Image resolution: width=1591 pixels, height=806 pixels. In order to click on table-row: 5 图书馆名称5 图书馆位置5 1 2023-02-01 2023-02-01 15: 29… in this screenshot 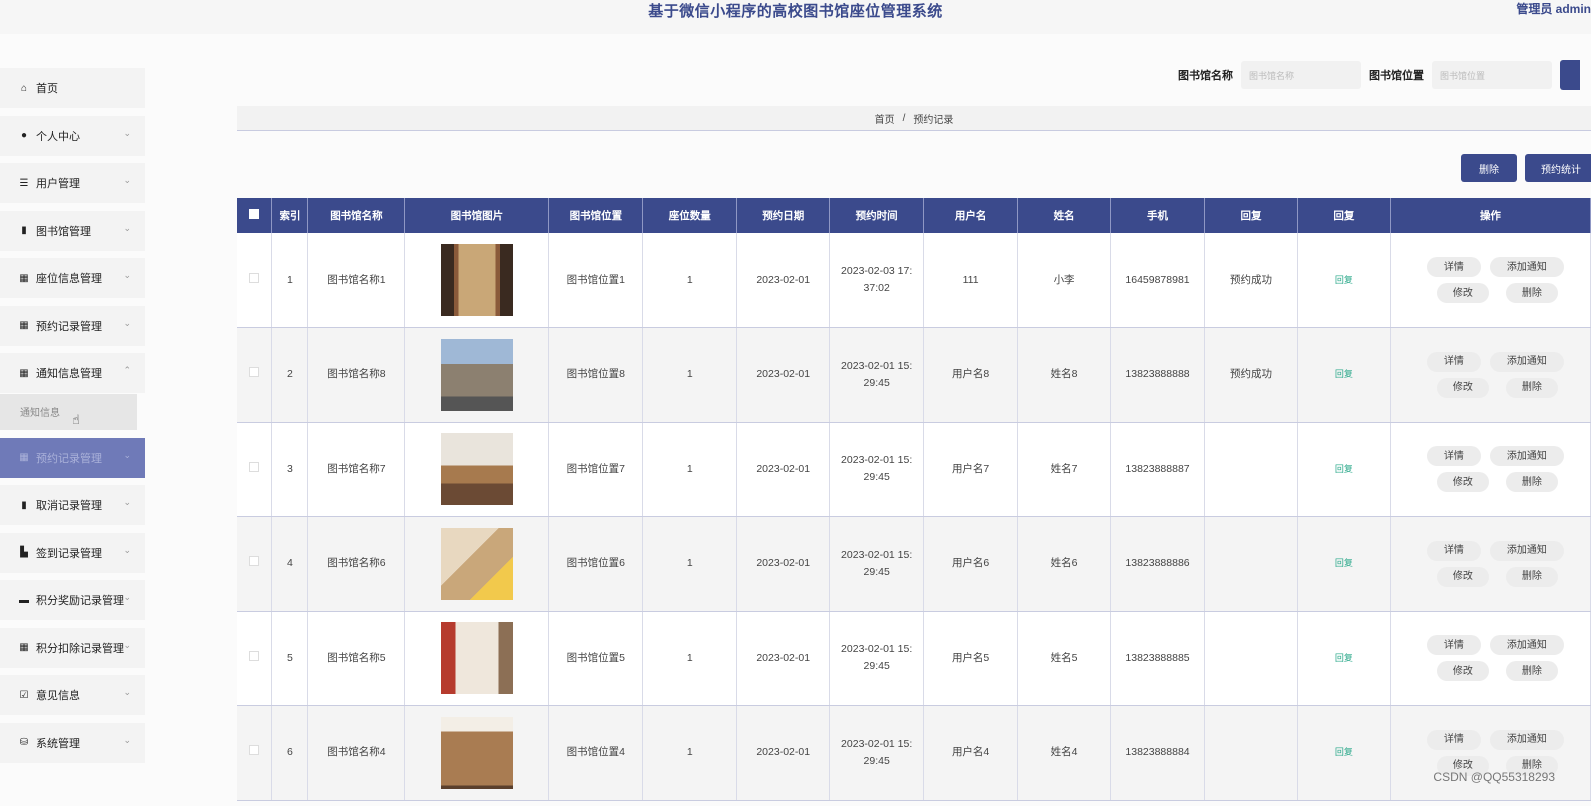, I will do `click(914, 658)`.